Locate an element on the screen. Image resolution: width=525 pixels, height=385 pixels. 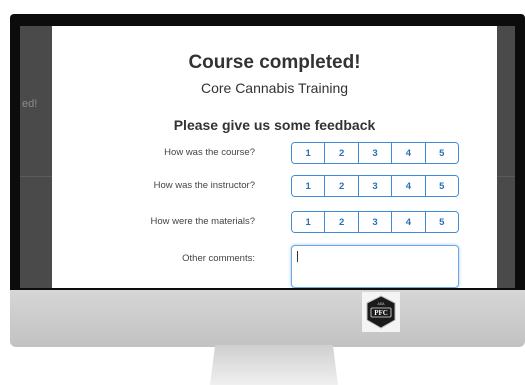
comments-textarea is located at coordinates (375, 266).